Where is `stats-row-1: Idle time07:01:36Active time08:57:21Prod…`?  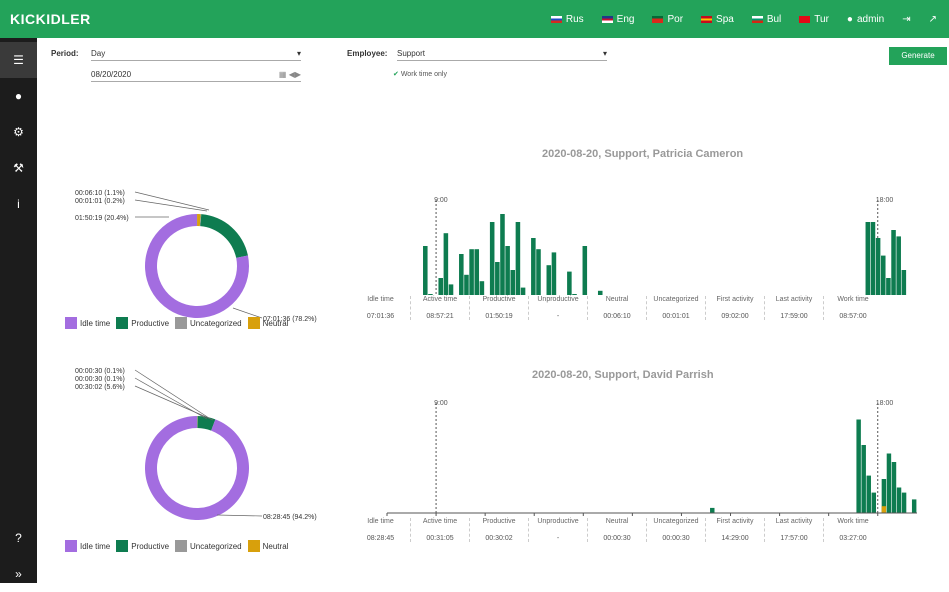
stats-row-1: Idle time07:01:36Active time08:57:21Prod… is located at coordinates (616, 308).